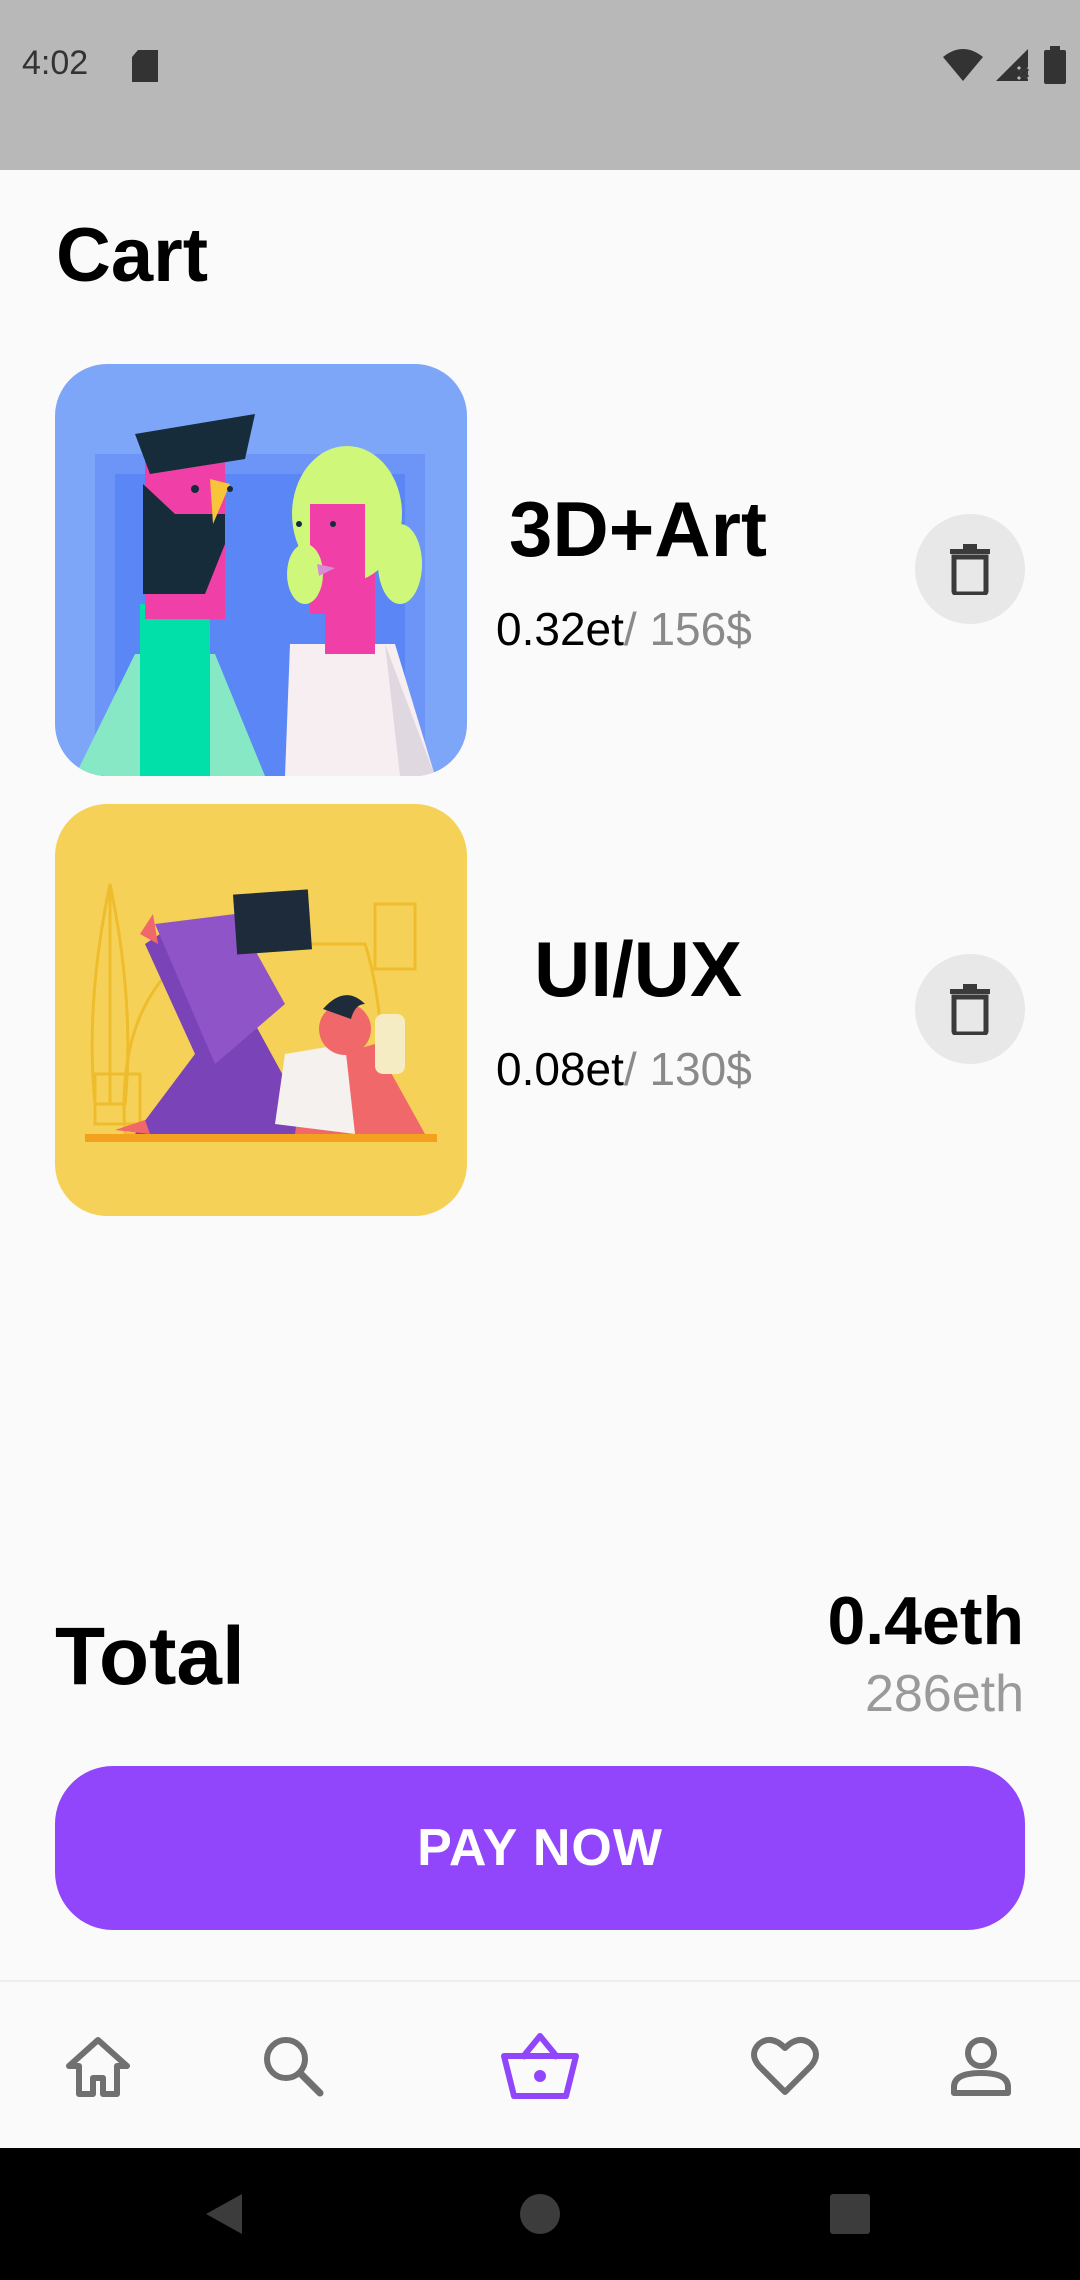  I want to click on nav-home, so click(98, 2066).